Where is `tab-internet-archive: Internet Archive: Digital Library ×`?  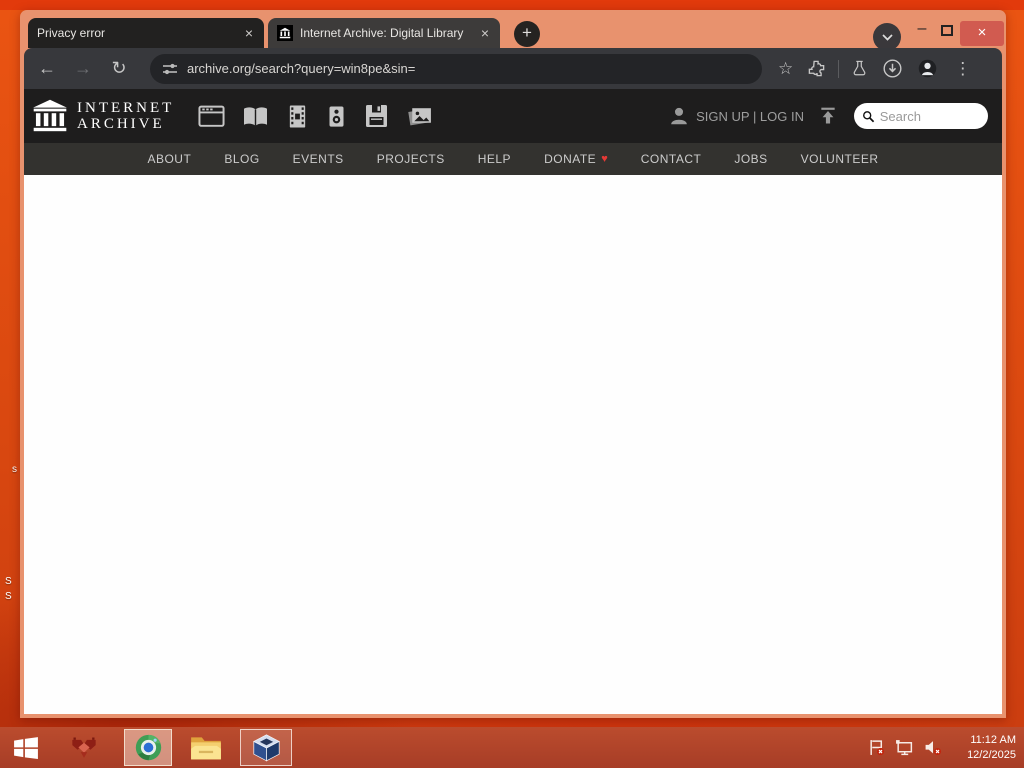
tab-internet-archive: Internet Archive: Digital Library × is located at coordinates (384, 33).